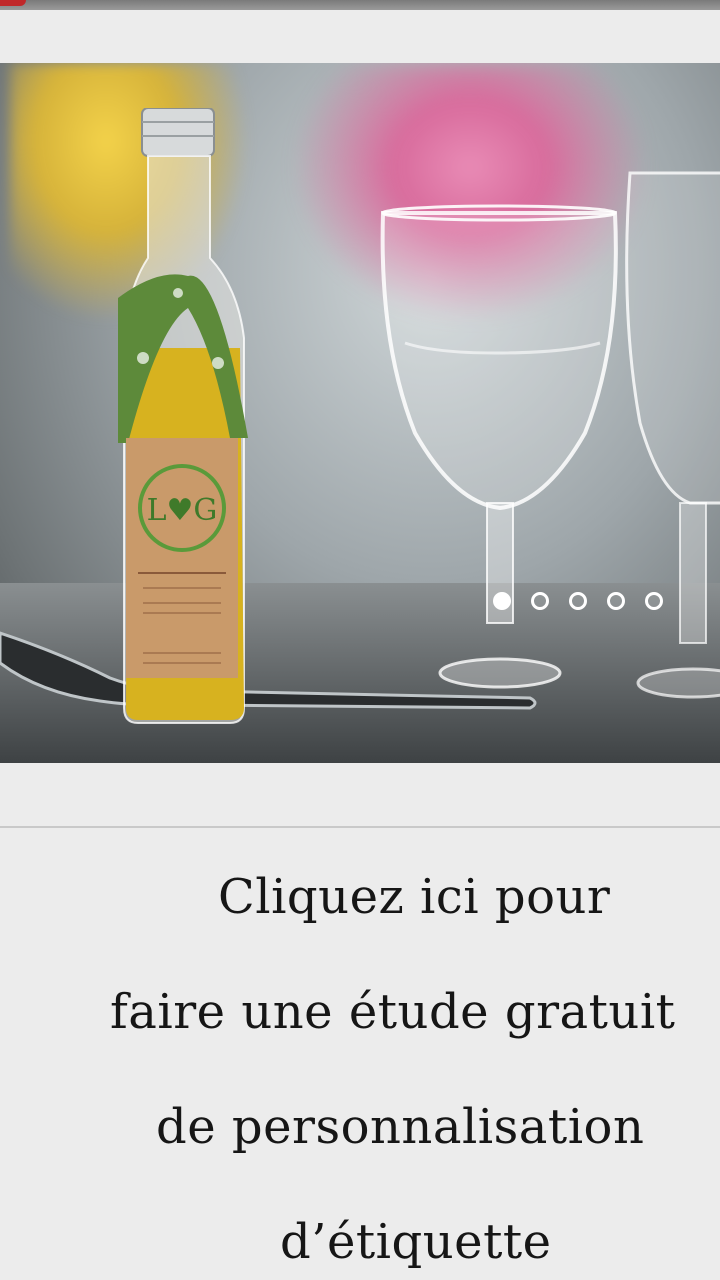 Image resolution: width=720 pixels, height=1280 pixels. I want to click on cta-line-2: faire une étude gratuit, so click(393, 1012).